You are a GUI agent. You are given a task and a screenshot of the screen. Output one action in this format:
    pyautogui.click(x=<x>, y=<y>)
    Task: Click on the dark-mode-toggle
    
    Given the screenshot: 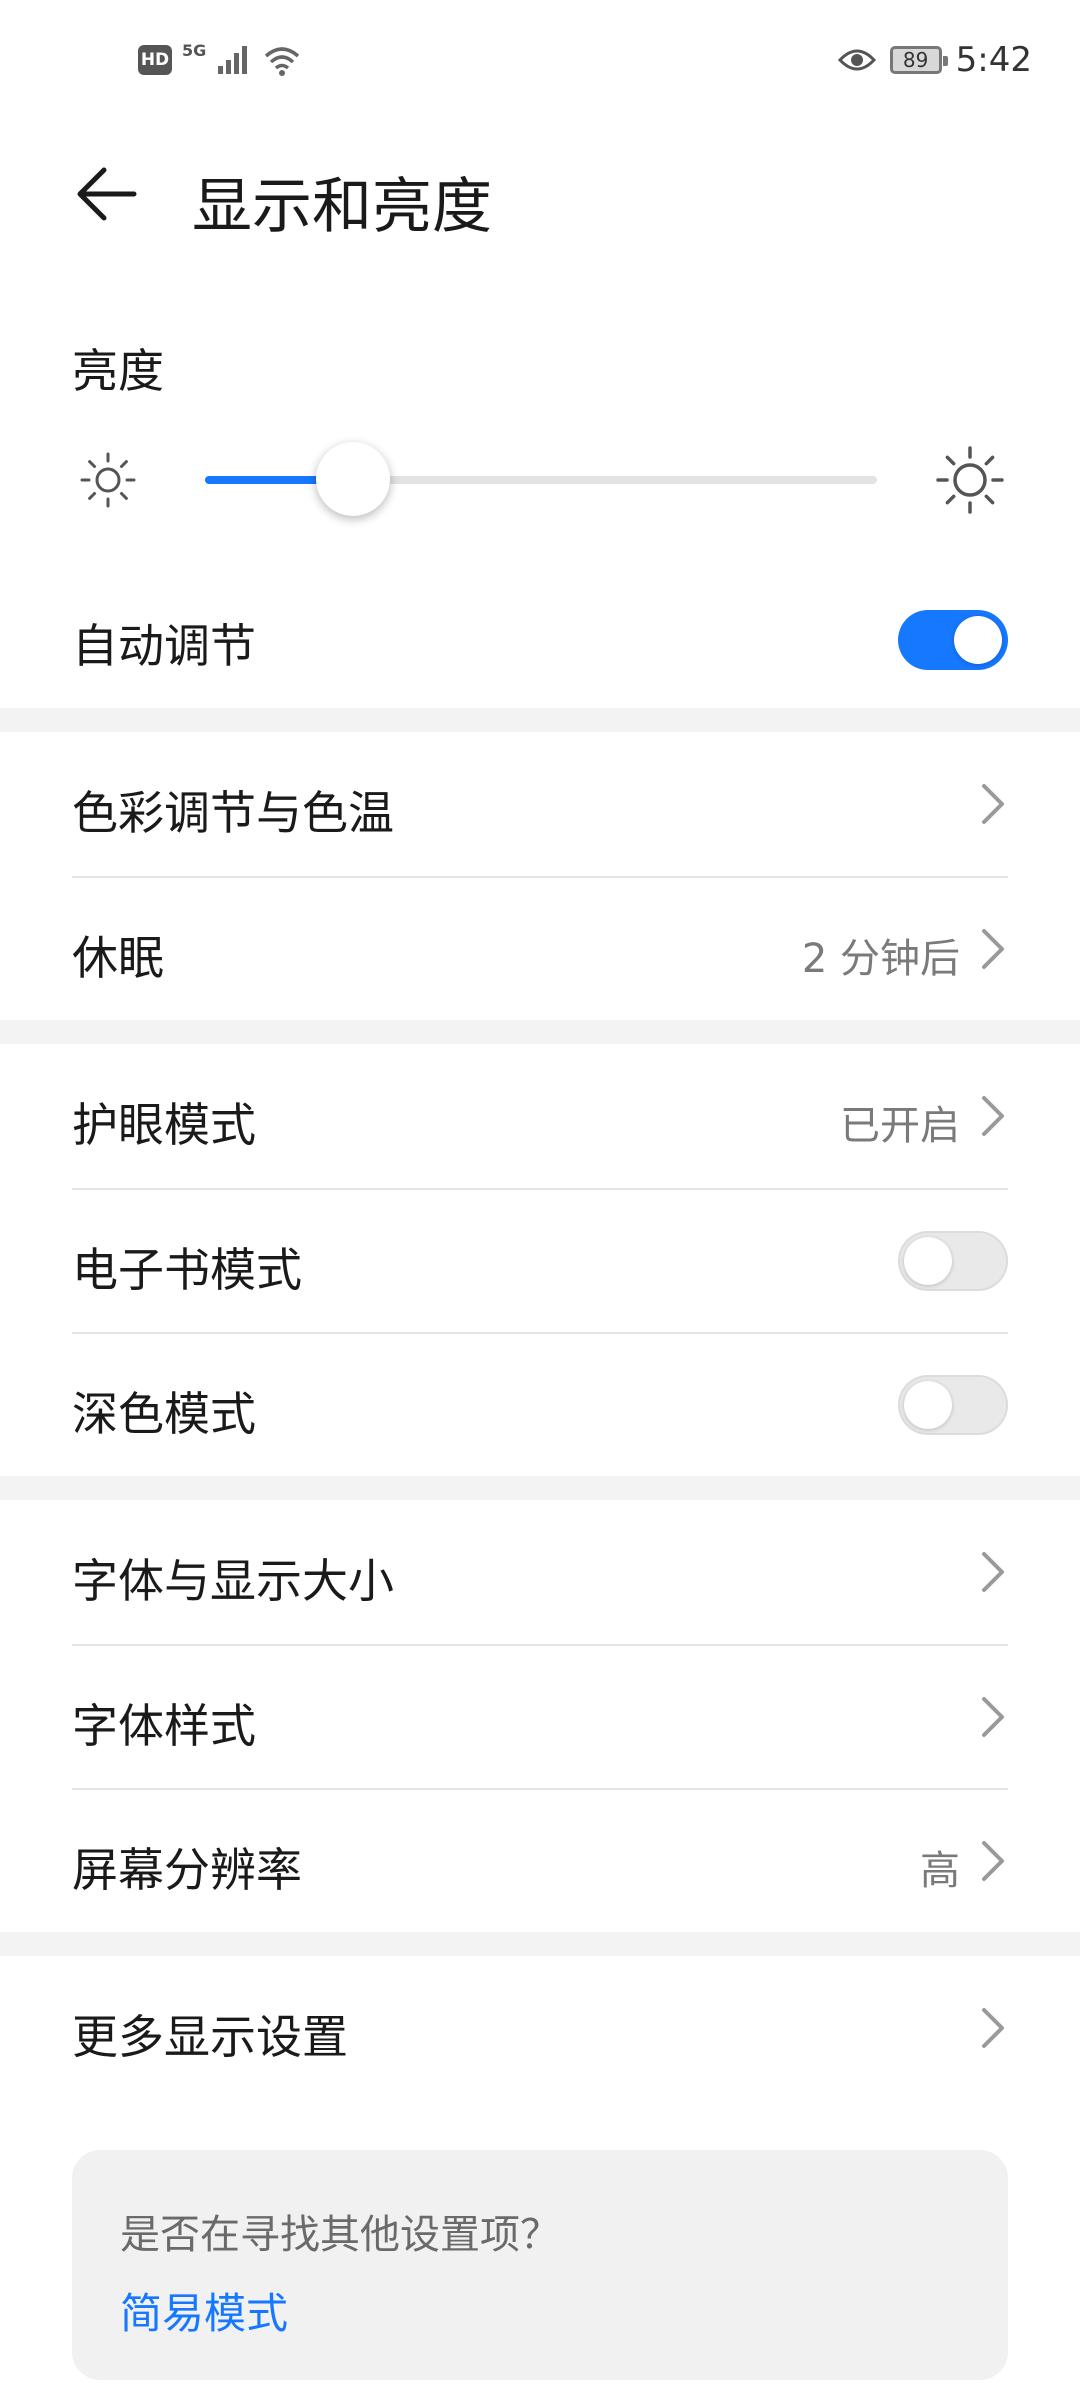 What is the action you would take?
    pyautogui.click(x=953, y=1405)
    